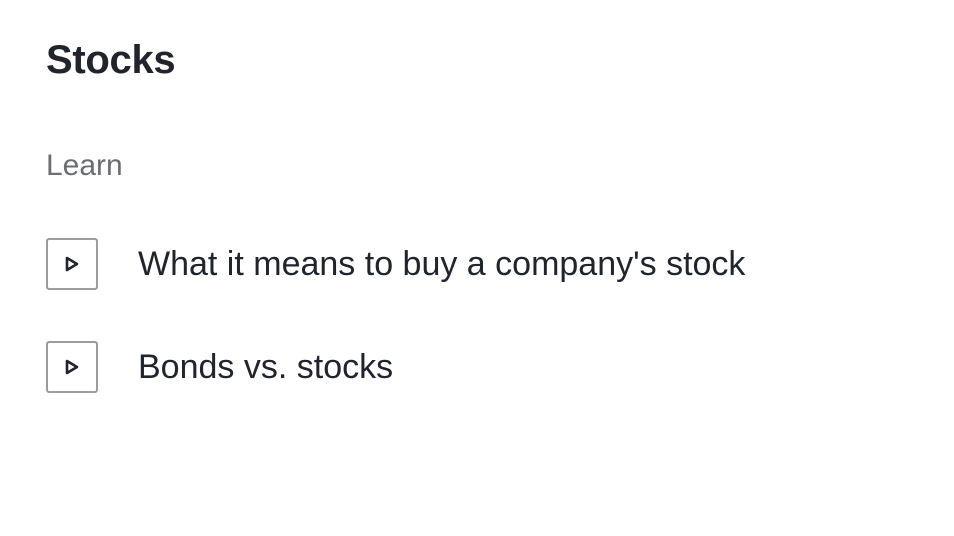 The height and width of the screenshot is (536, 954). What do you see at coordinates (395, 367) in the screenshot?
I see `lesson-item: Bonds vs. stocks` at bounding box center [395, 367].